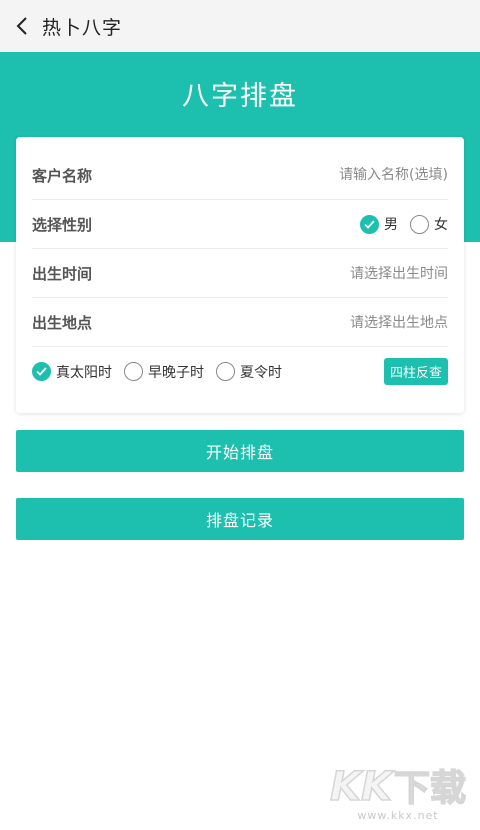 The height and width of the screenshot is (830, 480). I want to click on daylight-saving-label: 夏令时, so click(261, 372).